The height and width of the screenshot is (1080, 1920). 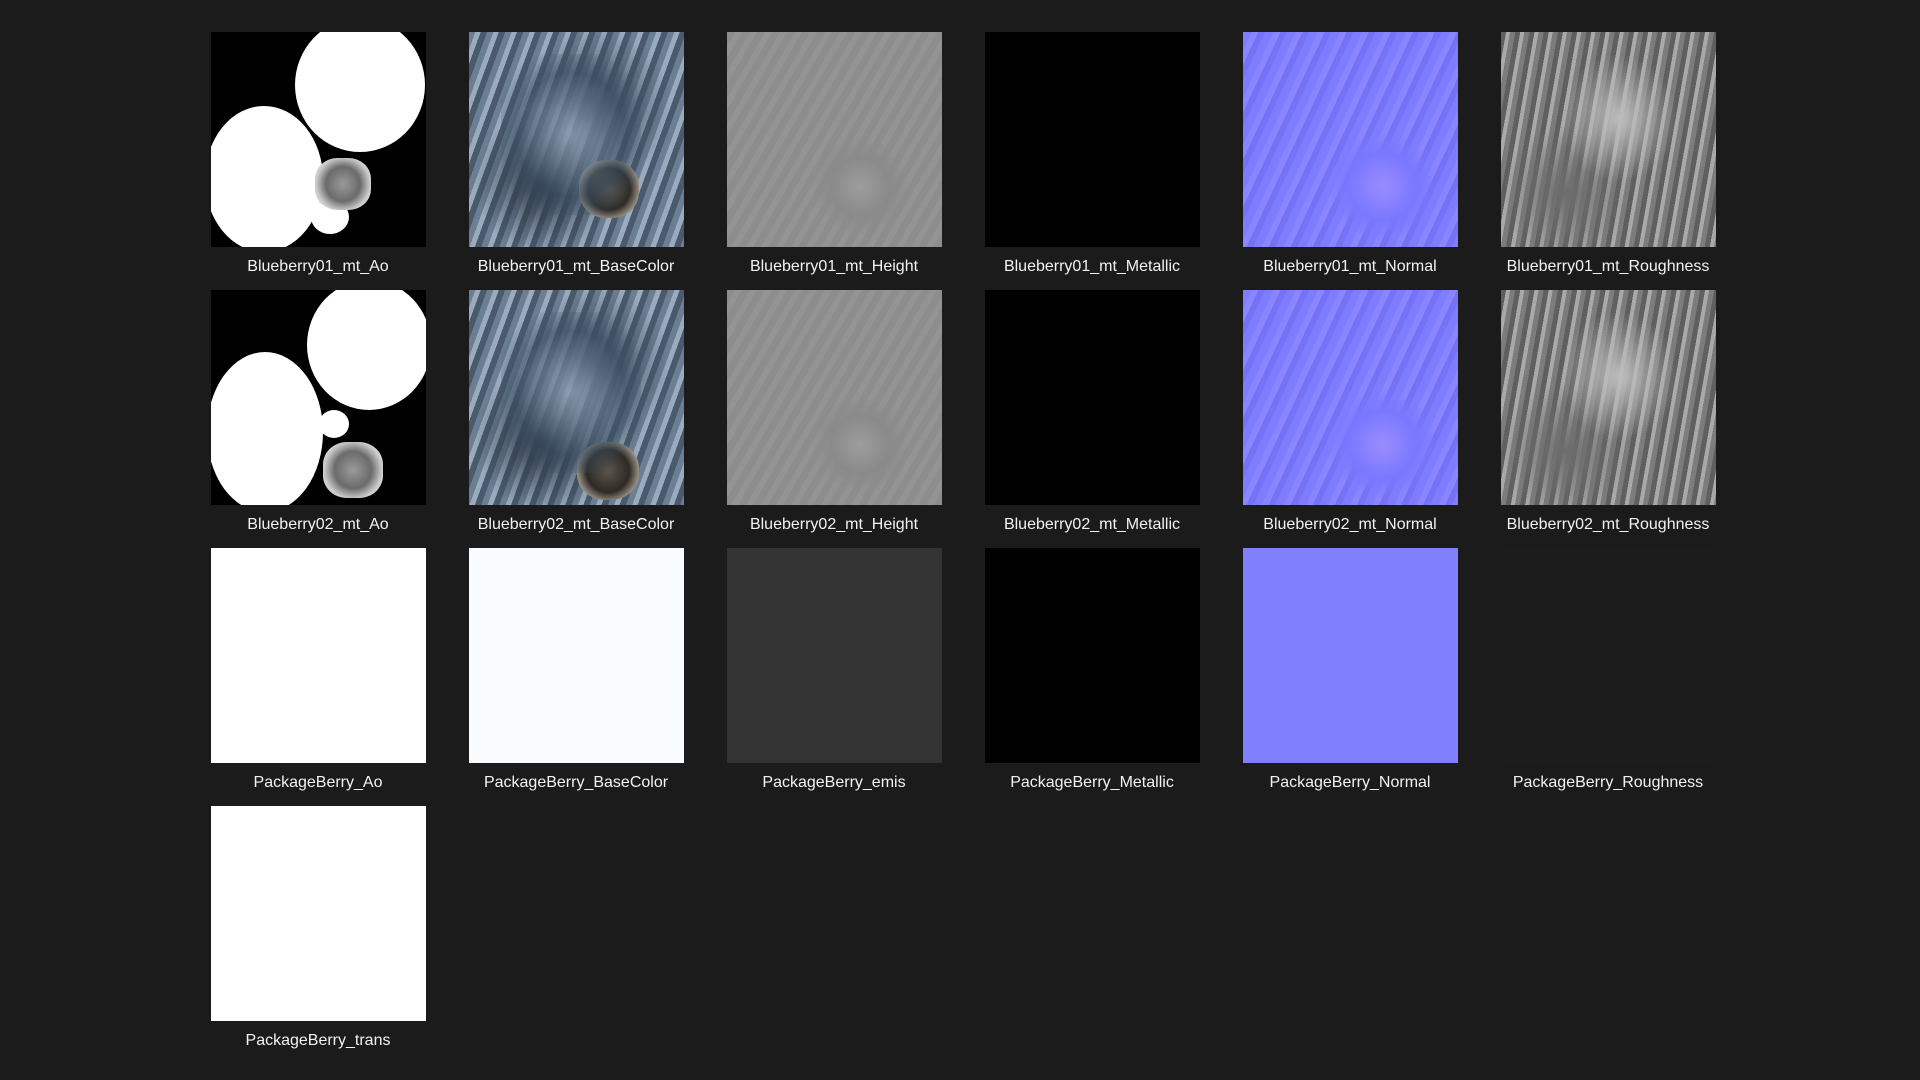 I want to click on file-tile: Blueberry01_mt_BaseColor, so click(x=576, y=161).